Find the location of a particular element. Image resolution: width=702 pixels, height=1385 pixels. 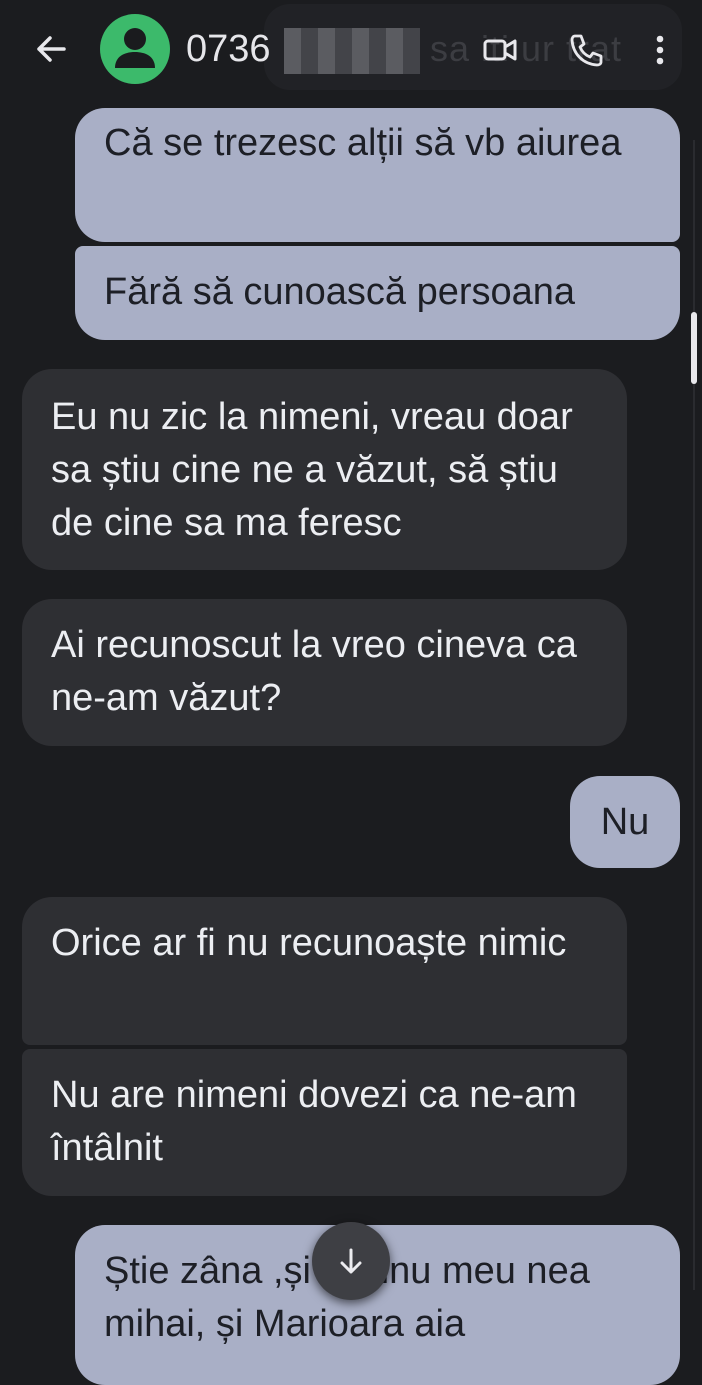

message-incoming: Nu are nimeni dovezi ca ne-am întâlnit is located at coordinates (324, 1122).